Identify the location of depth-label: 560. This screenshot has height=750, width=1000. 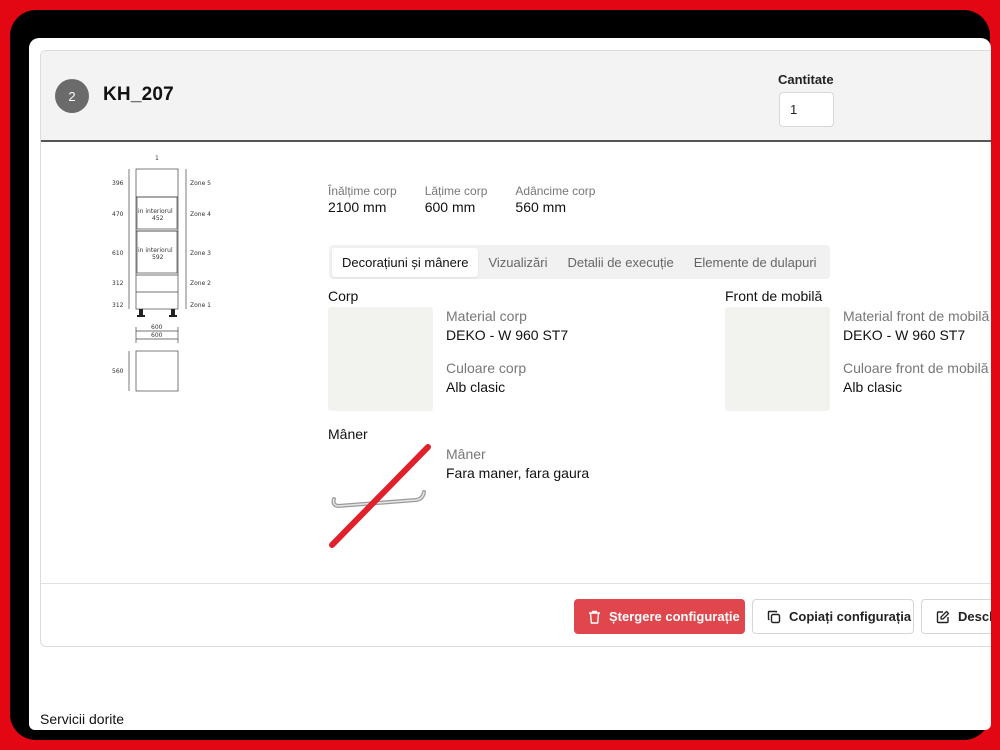
(118, 371).